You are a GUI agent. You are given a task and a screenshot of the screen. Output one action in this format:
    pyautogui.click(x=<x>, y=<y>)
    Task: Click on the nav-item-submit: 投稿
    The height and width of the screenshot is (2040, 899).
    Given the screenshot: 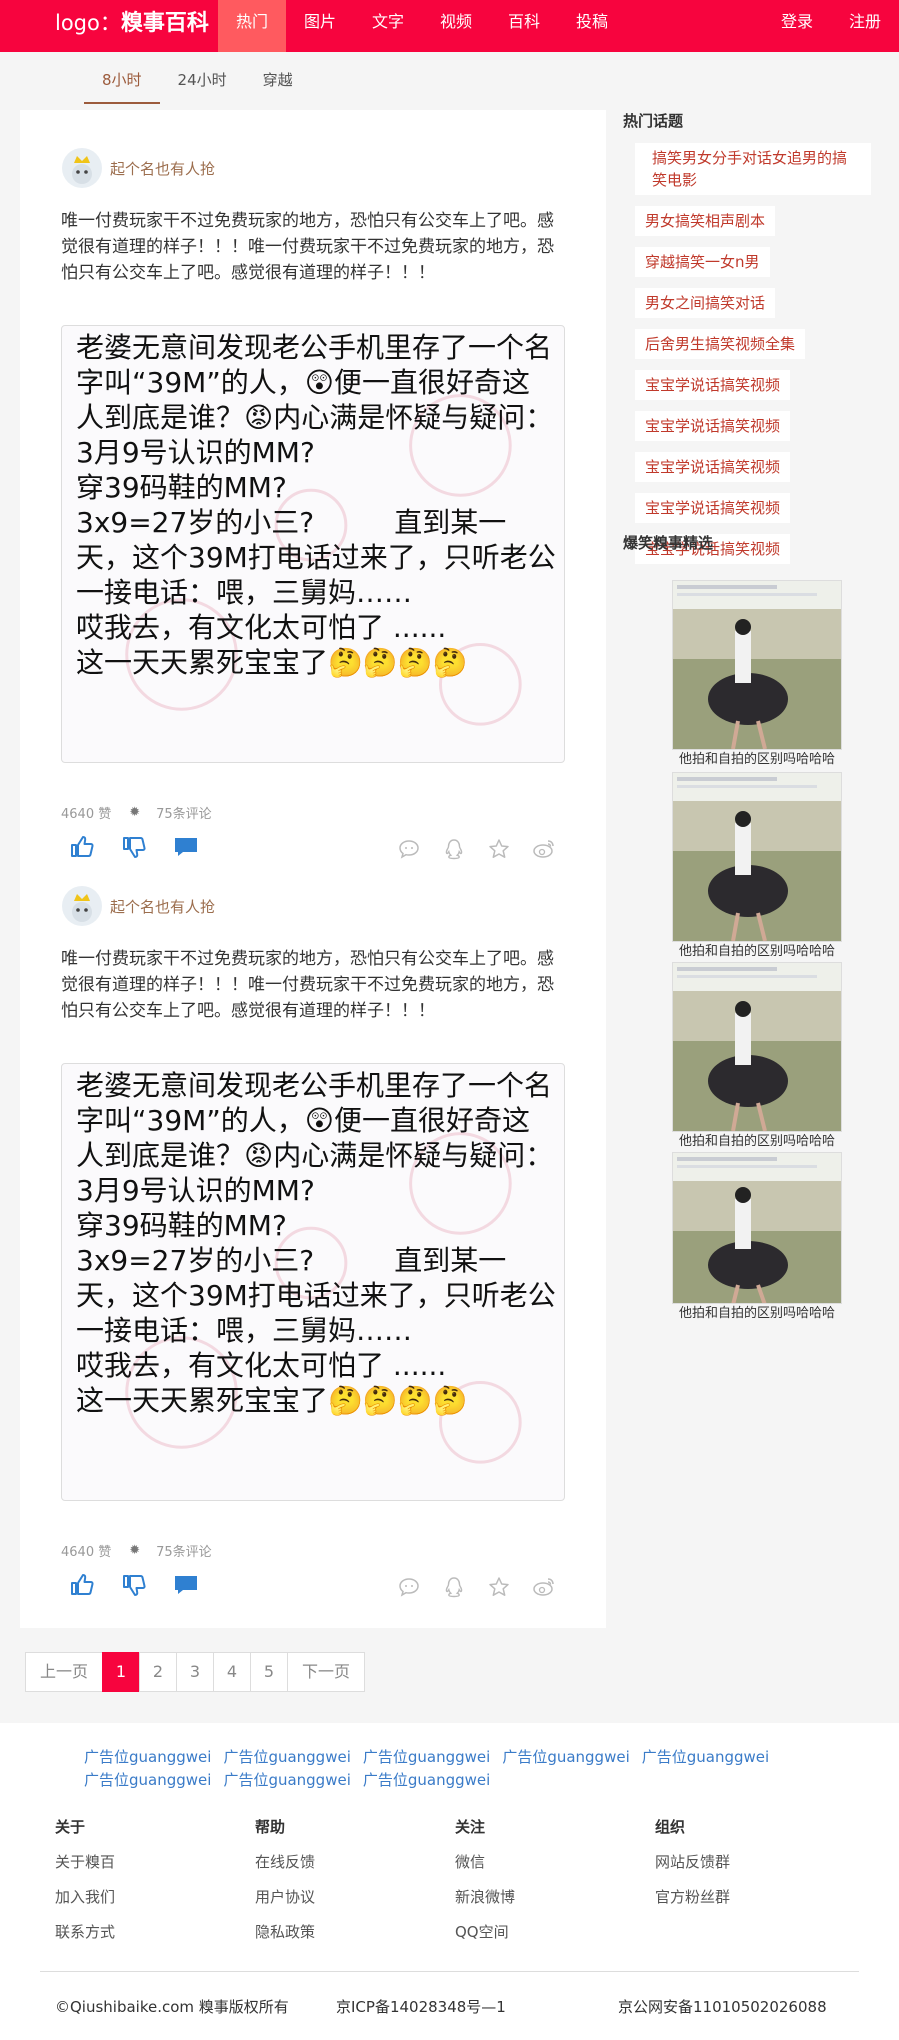 What is the action you would take?
    pyautogui.click(x=592, y=26)
    